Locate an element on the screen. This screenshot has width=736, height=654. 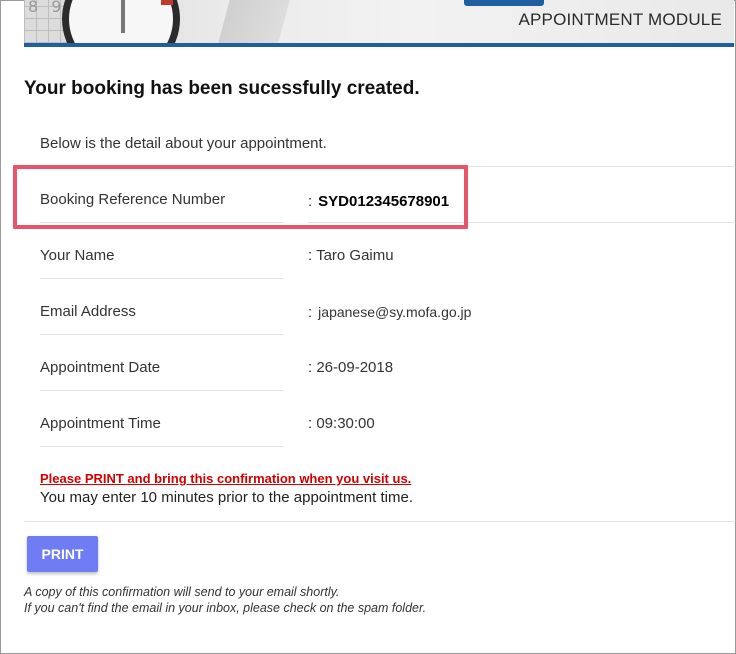
name-value: Taro Gaimu is located at coordinates (355, 255).